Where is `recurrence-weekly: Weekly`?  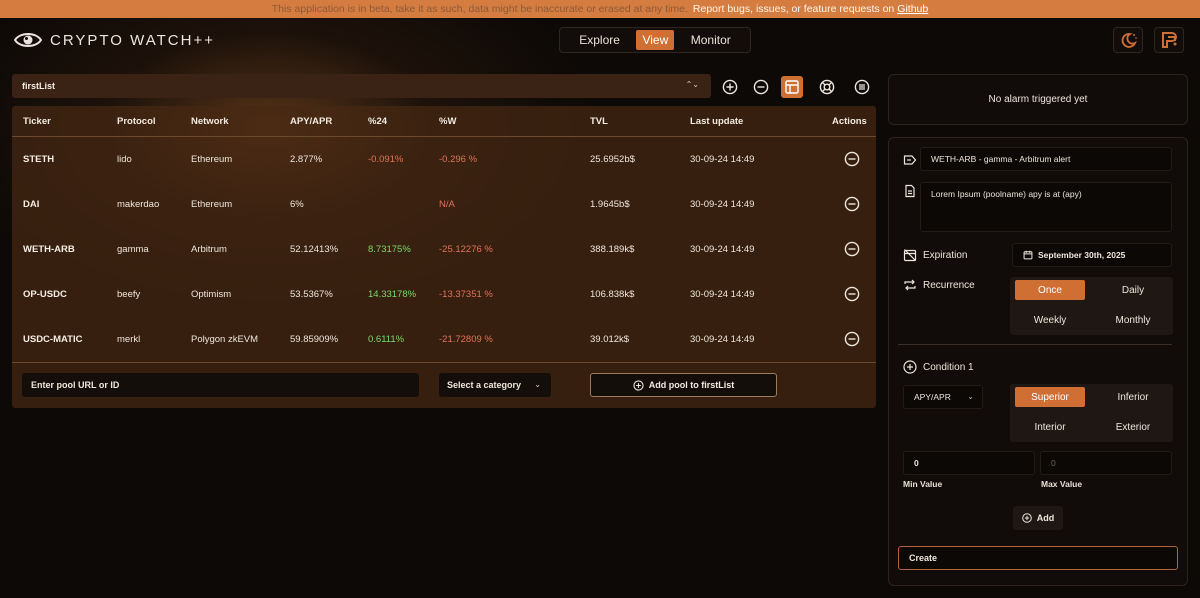 recurrence-weekly: Weekly is located at coordinates (1050, 320).